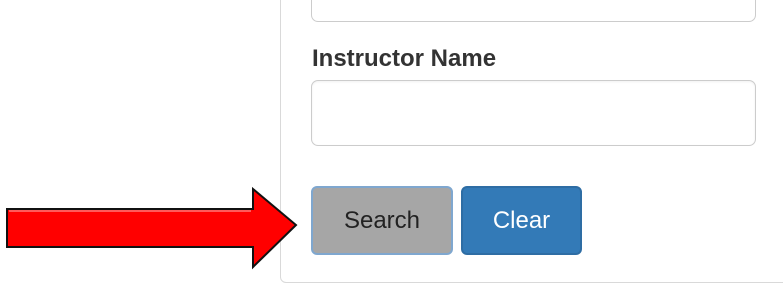  I want to click on search-button: Search, so click(382, 220).